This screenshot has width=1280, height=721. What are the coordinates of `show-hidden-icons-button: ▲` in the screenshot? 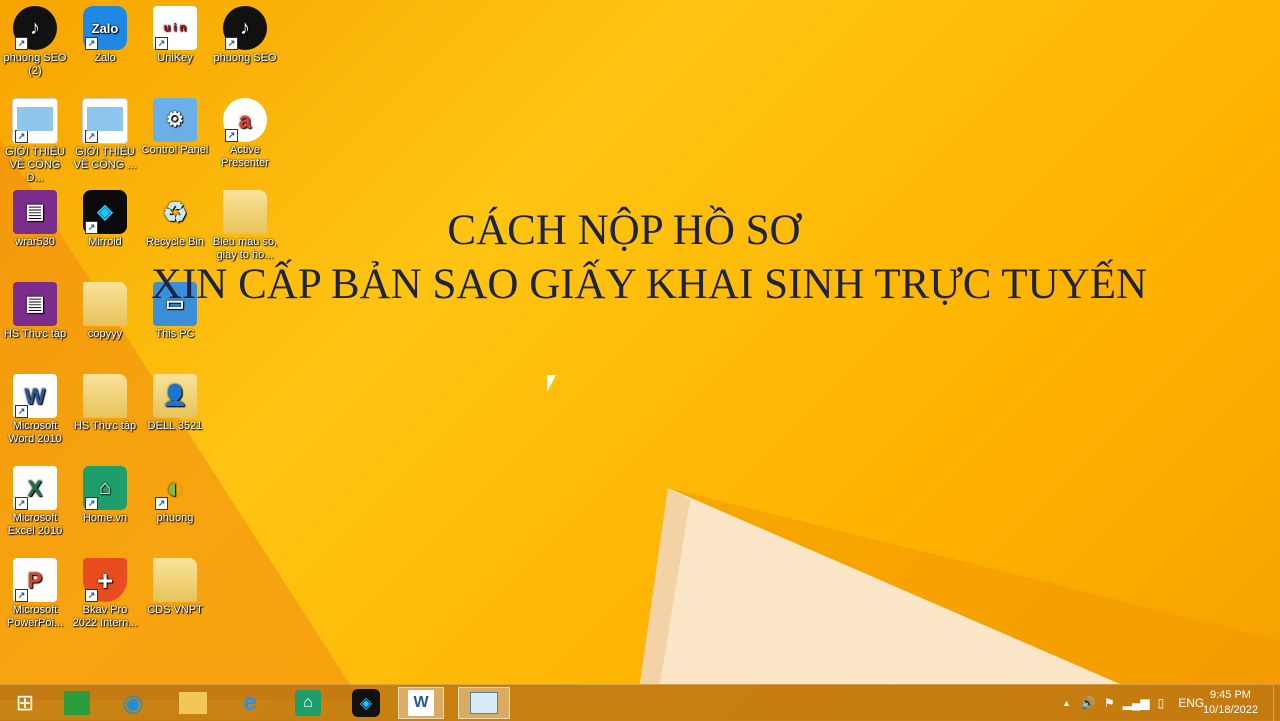 It's located at (1066, 703).